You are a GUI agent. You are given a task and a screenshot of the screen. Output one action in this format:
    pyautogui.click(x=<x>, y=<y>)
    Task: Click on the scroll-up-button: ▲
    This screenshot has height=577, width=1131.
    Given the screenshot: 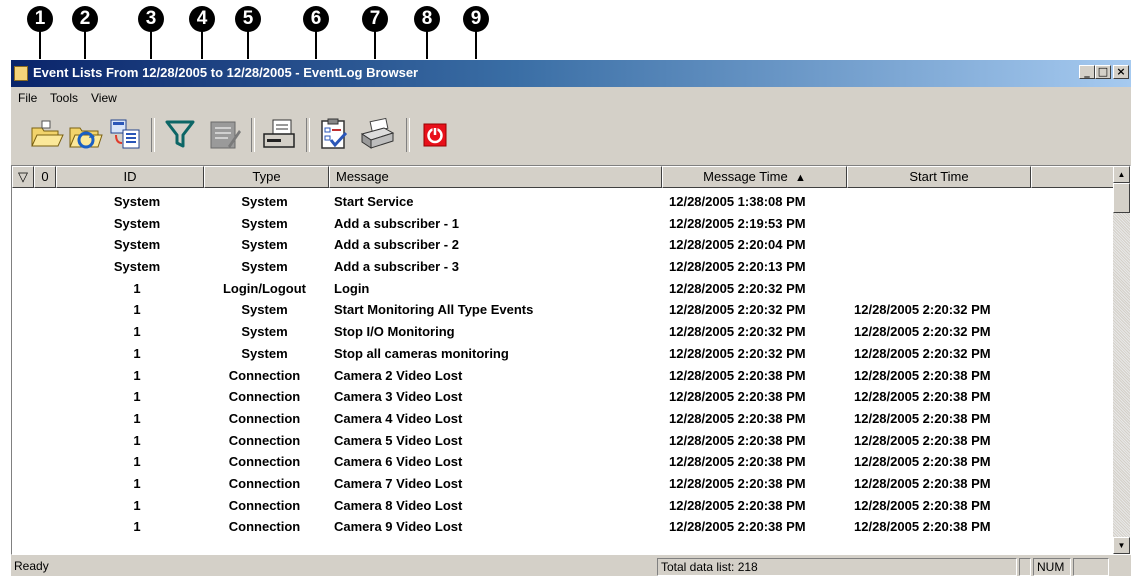 What is the action you would take?
    pyautogui.click(x=1121, y=174)
    